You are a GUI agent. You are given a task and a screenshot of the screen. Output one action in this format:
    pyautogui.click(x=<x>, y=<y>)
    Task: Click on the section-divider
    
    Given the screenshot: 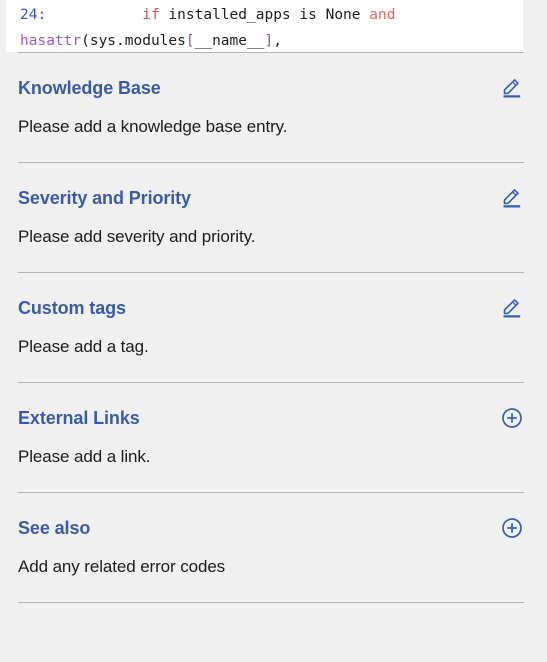 What is the action you would take?
    pyautogui.click(x=271, y=602)
    